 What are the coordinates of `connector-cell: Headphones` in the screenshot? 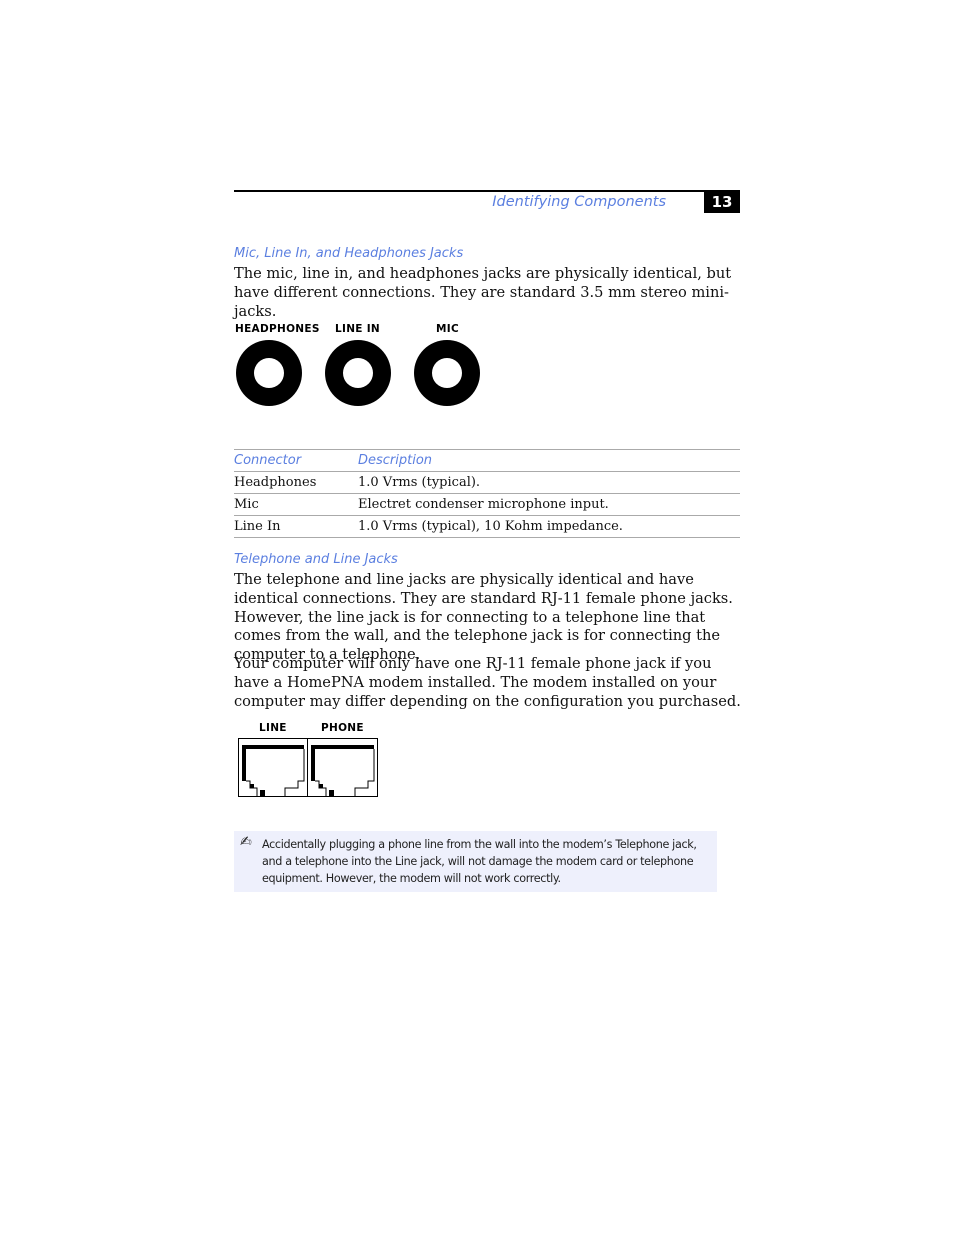 It's located at (296, 482).